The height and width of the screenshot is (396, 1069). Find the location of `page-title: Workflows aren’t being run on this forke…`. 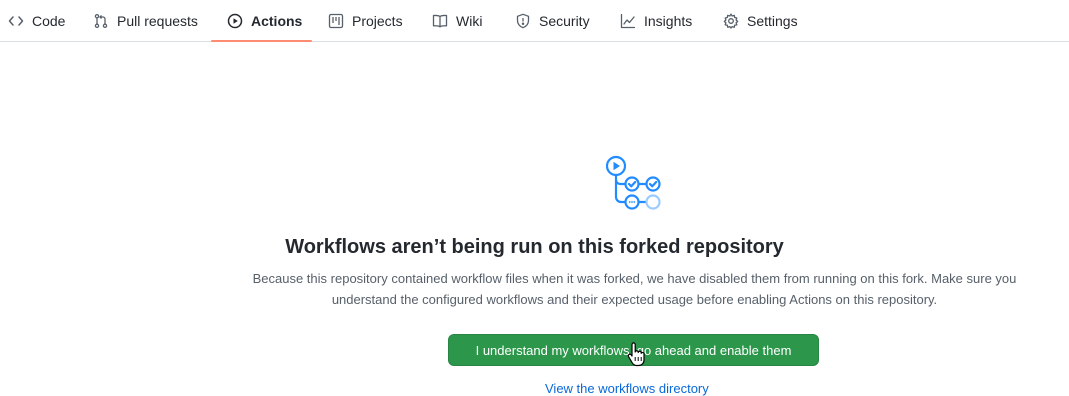

page-title: Workflows aren’t being run on this forke… is located at coordinates (534, 247).